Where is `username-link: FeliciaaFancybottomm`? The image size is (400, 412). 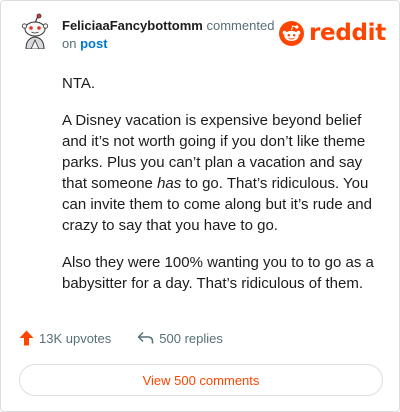 username-link: FeliciaaFancybottomm is located at coordinates (132, 25).